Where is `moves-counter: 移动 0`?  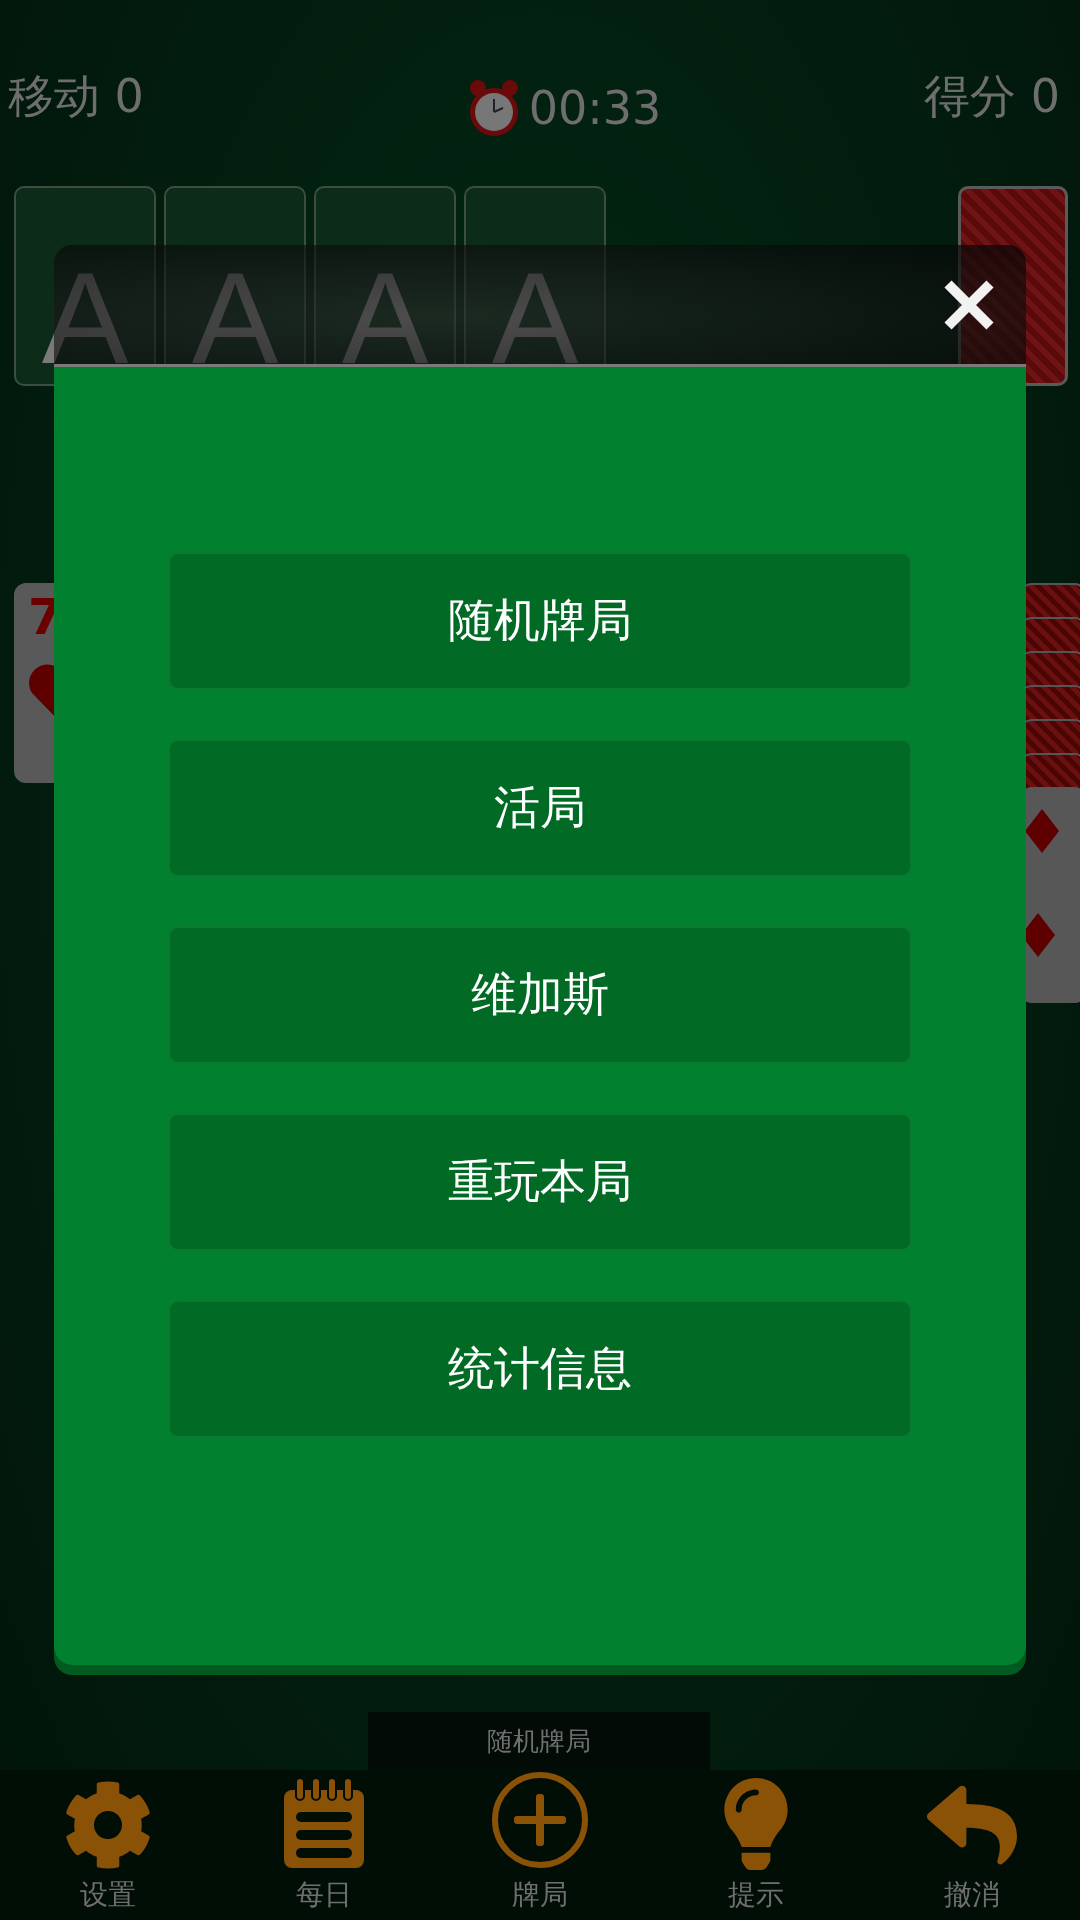 moves-counter: 移动 0 is located at coordinates (76, 96).